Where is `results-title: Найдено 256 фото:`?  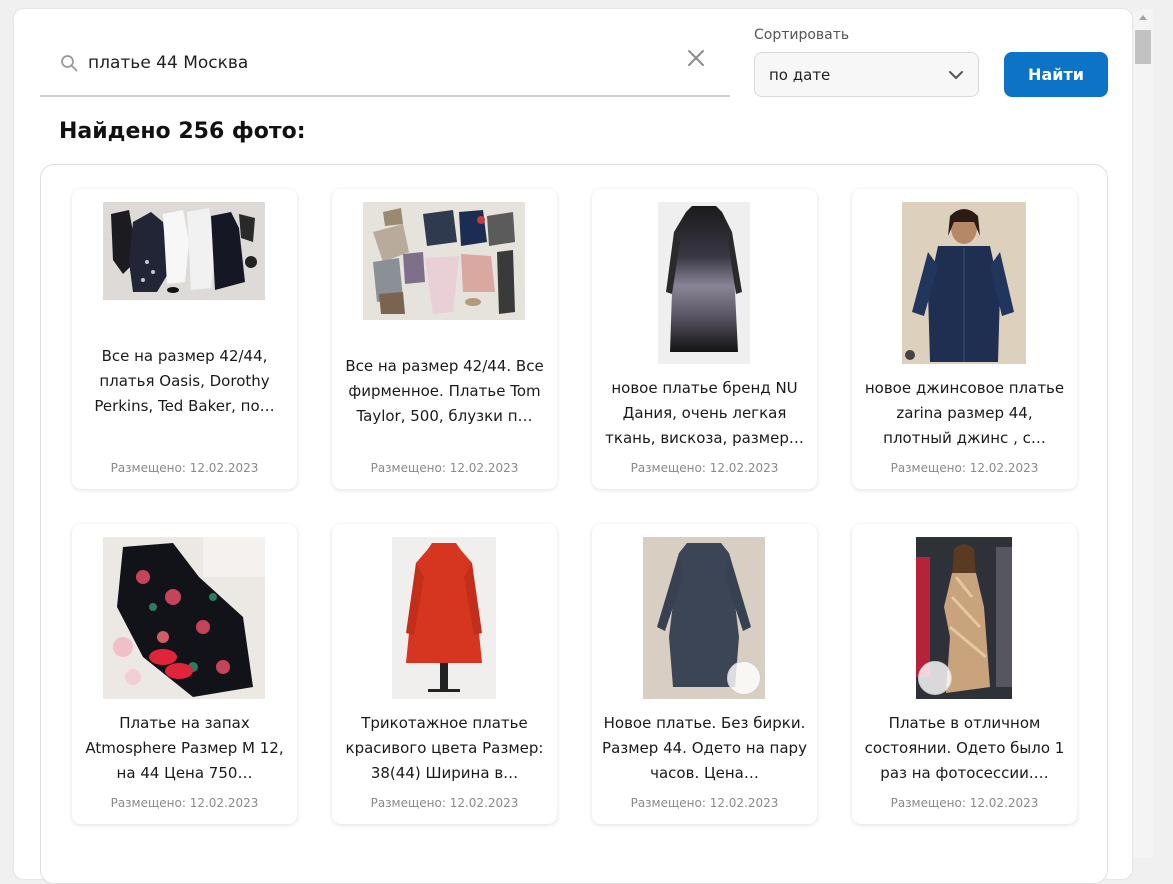
results-title: Найдено 256 фото: is located at coordinates (182, 131).